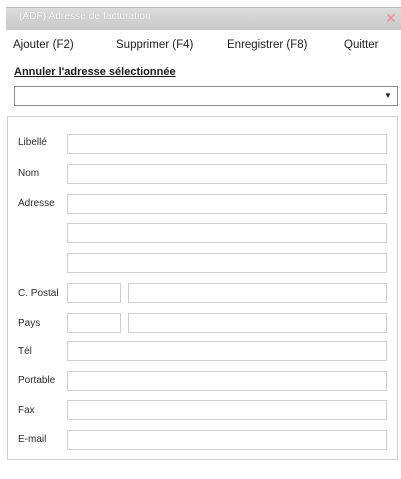 This screenshot has width=401, height=479. Describe the element at coordinates (85, 16) in the screenshot. I see `window-title: (ADF) Adresse de facturation` at that location.